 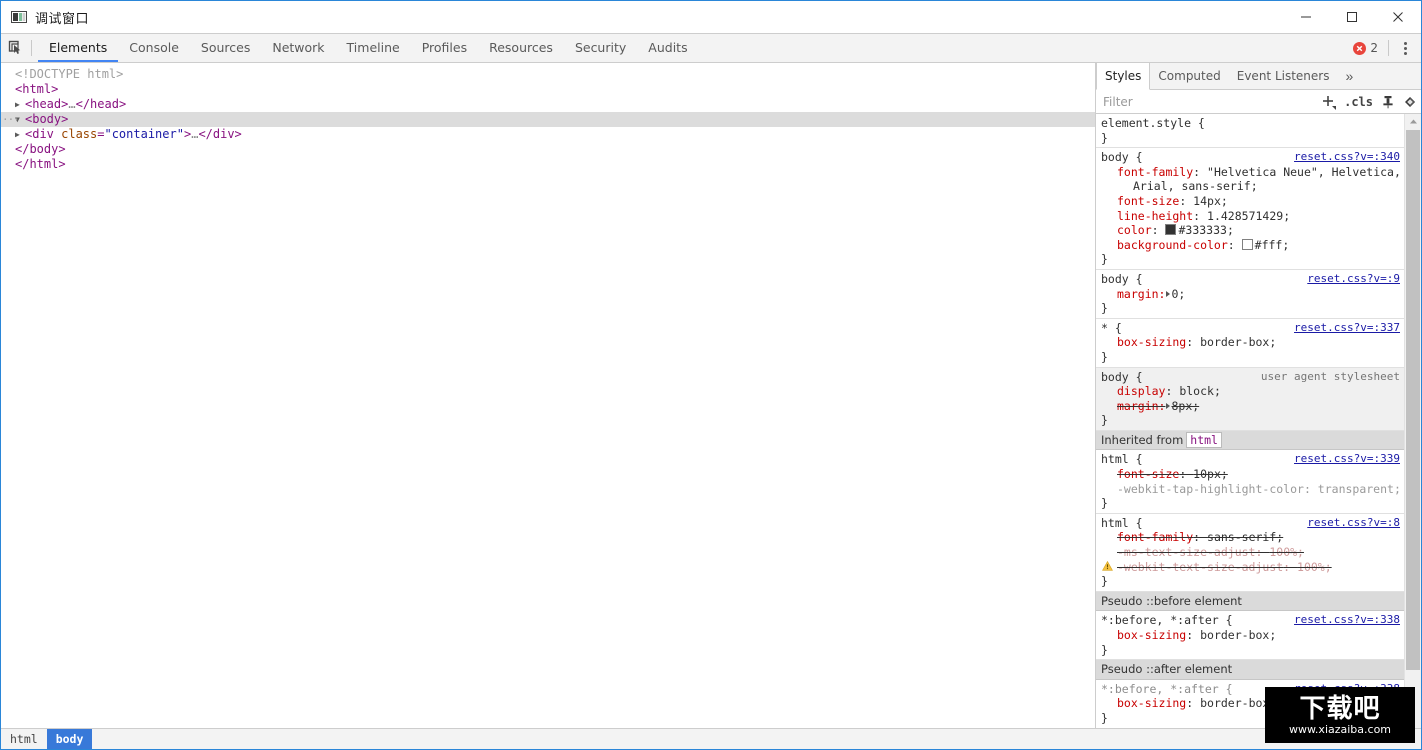 What do you see at coordinates (225, 48) in the screenshot?
I see `tab-sources: Sources` at bounding box center [225, 48].